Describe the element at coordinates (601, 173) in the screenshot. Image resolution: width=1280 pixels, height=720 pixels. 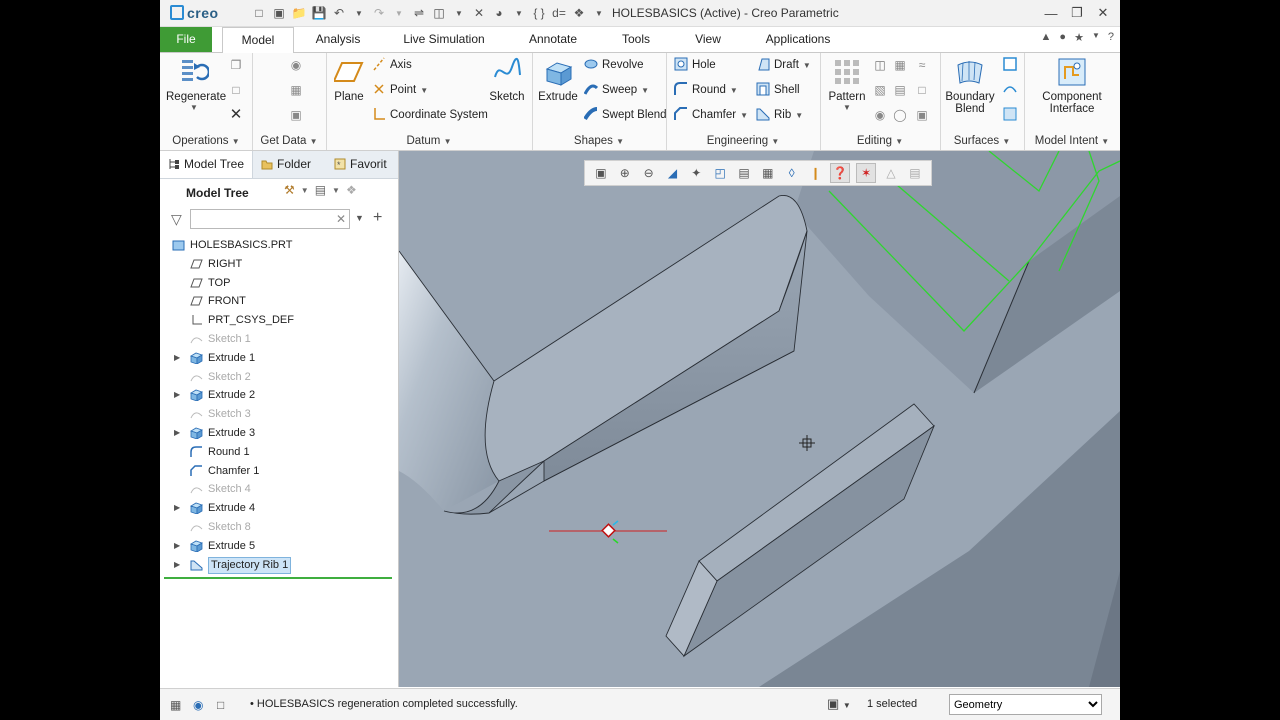
I see `refit-icon: ▣` at that location.